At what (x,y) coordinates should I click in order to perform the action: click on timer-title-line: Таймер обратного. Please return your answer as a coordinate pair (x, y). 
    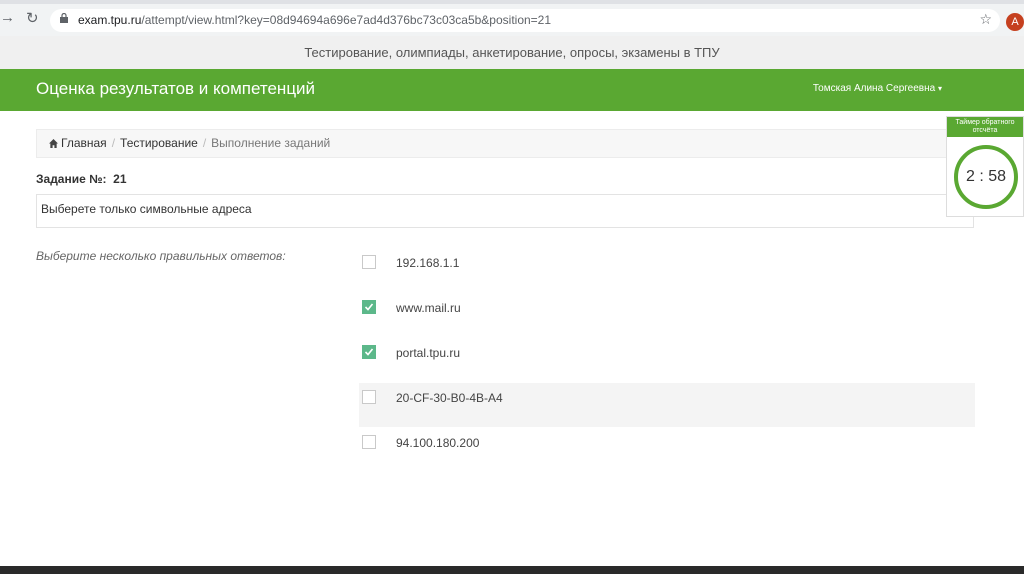
    Looking at the image, I should click on (985, 122).